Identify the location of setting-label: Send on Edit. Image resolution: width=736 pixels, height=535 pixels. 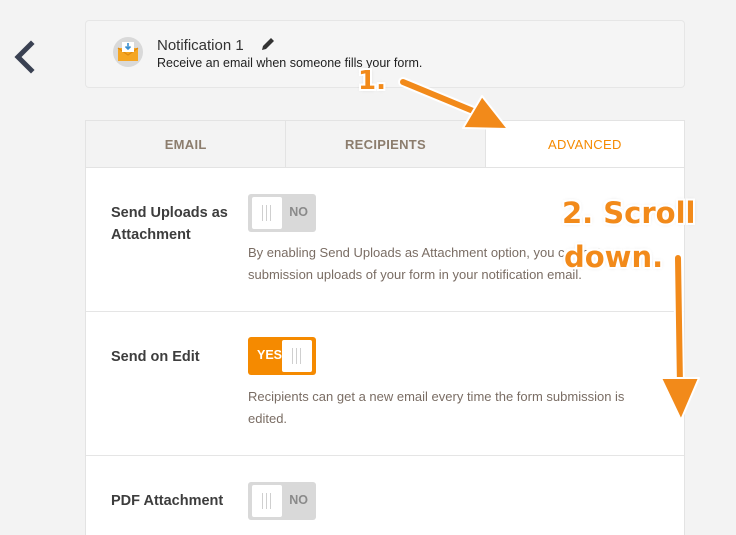
(155, 357).